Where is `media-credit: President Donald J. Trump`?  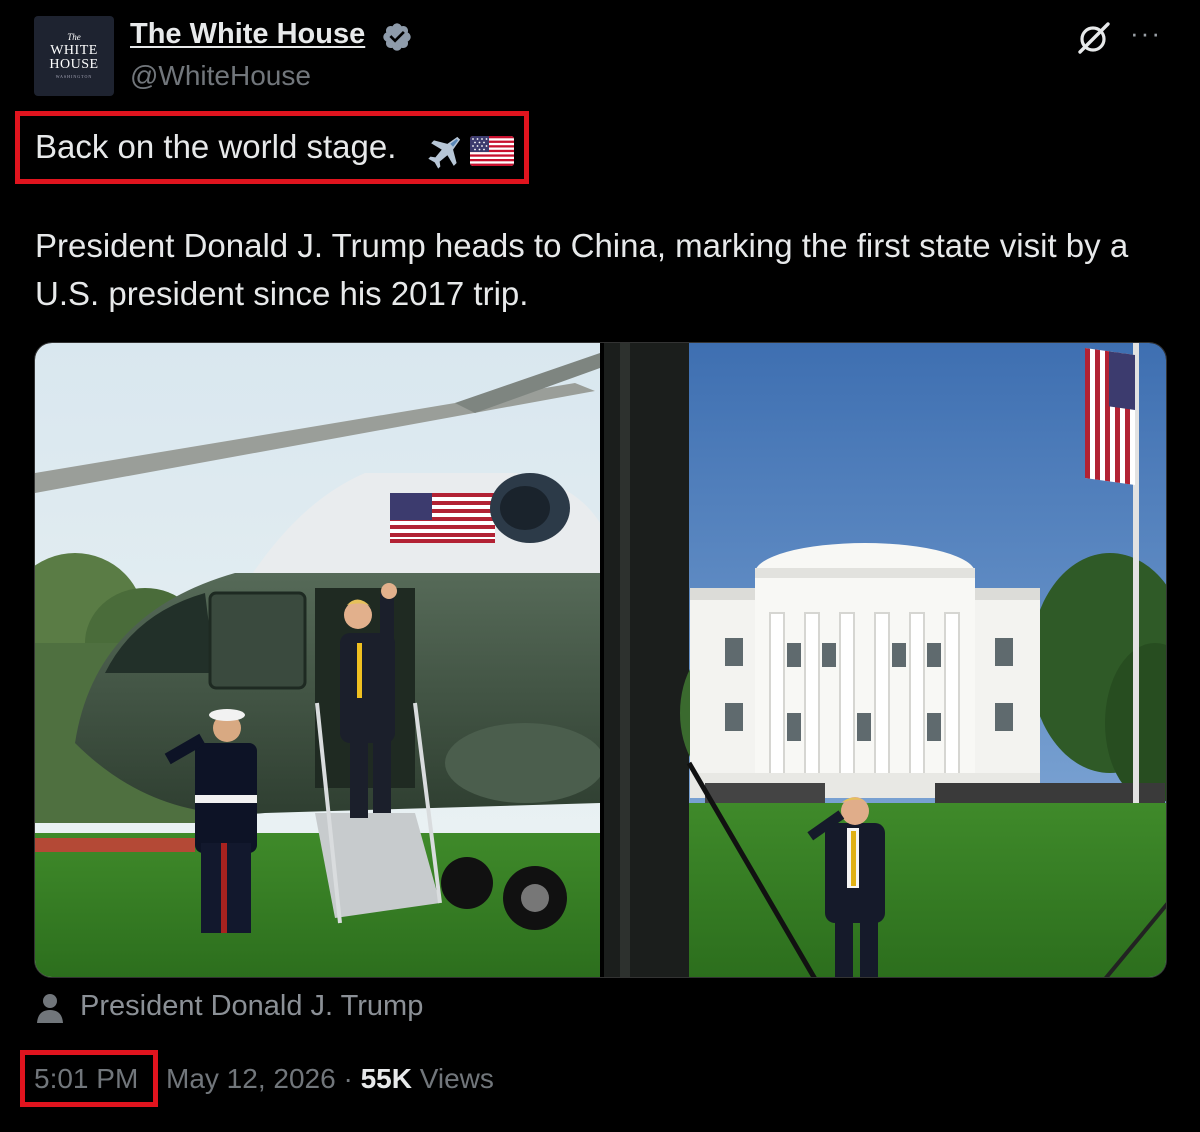
media-credit: President Donald J. Trump is located at coordinates (251, 1006).